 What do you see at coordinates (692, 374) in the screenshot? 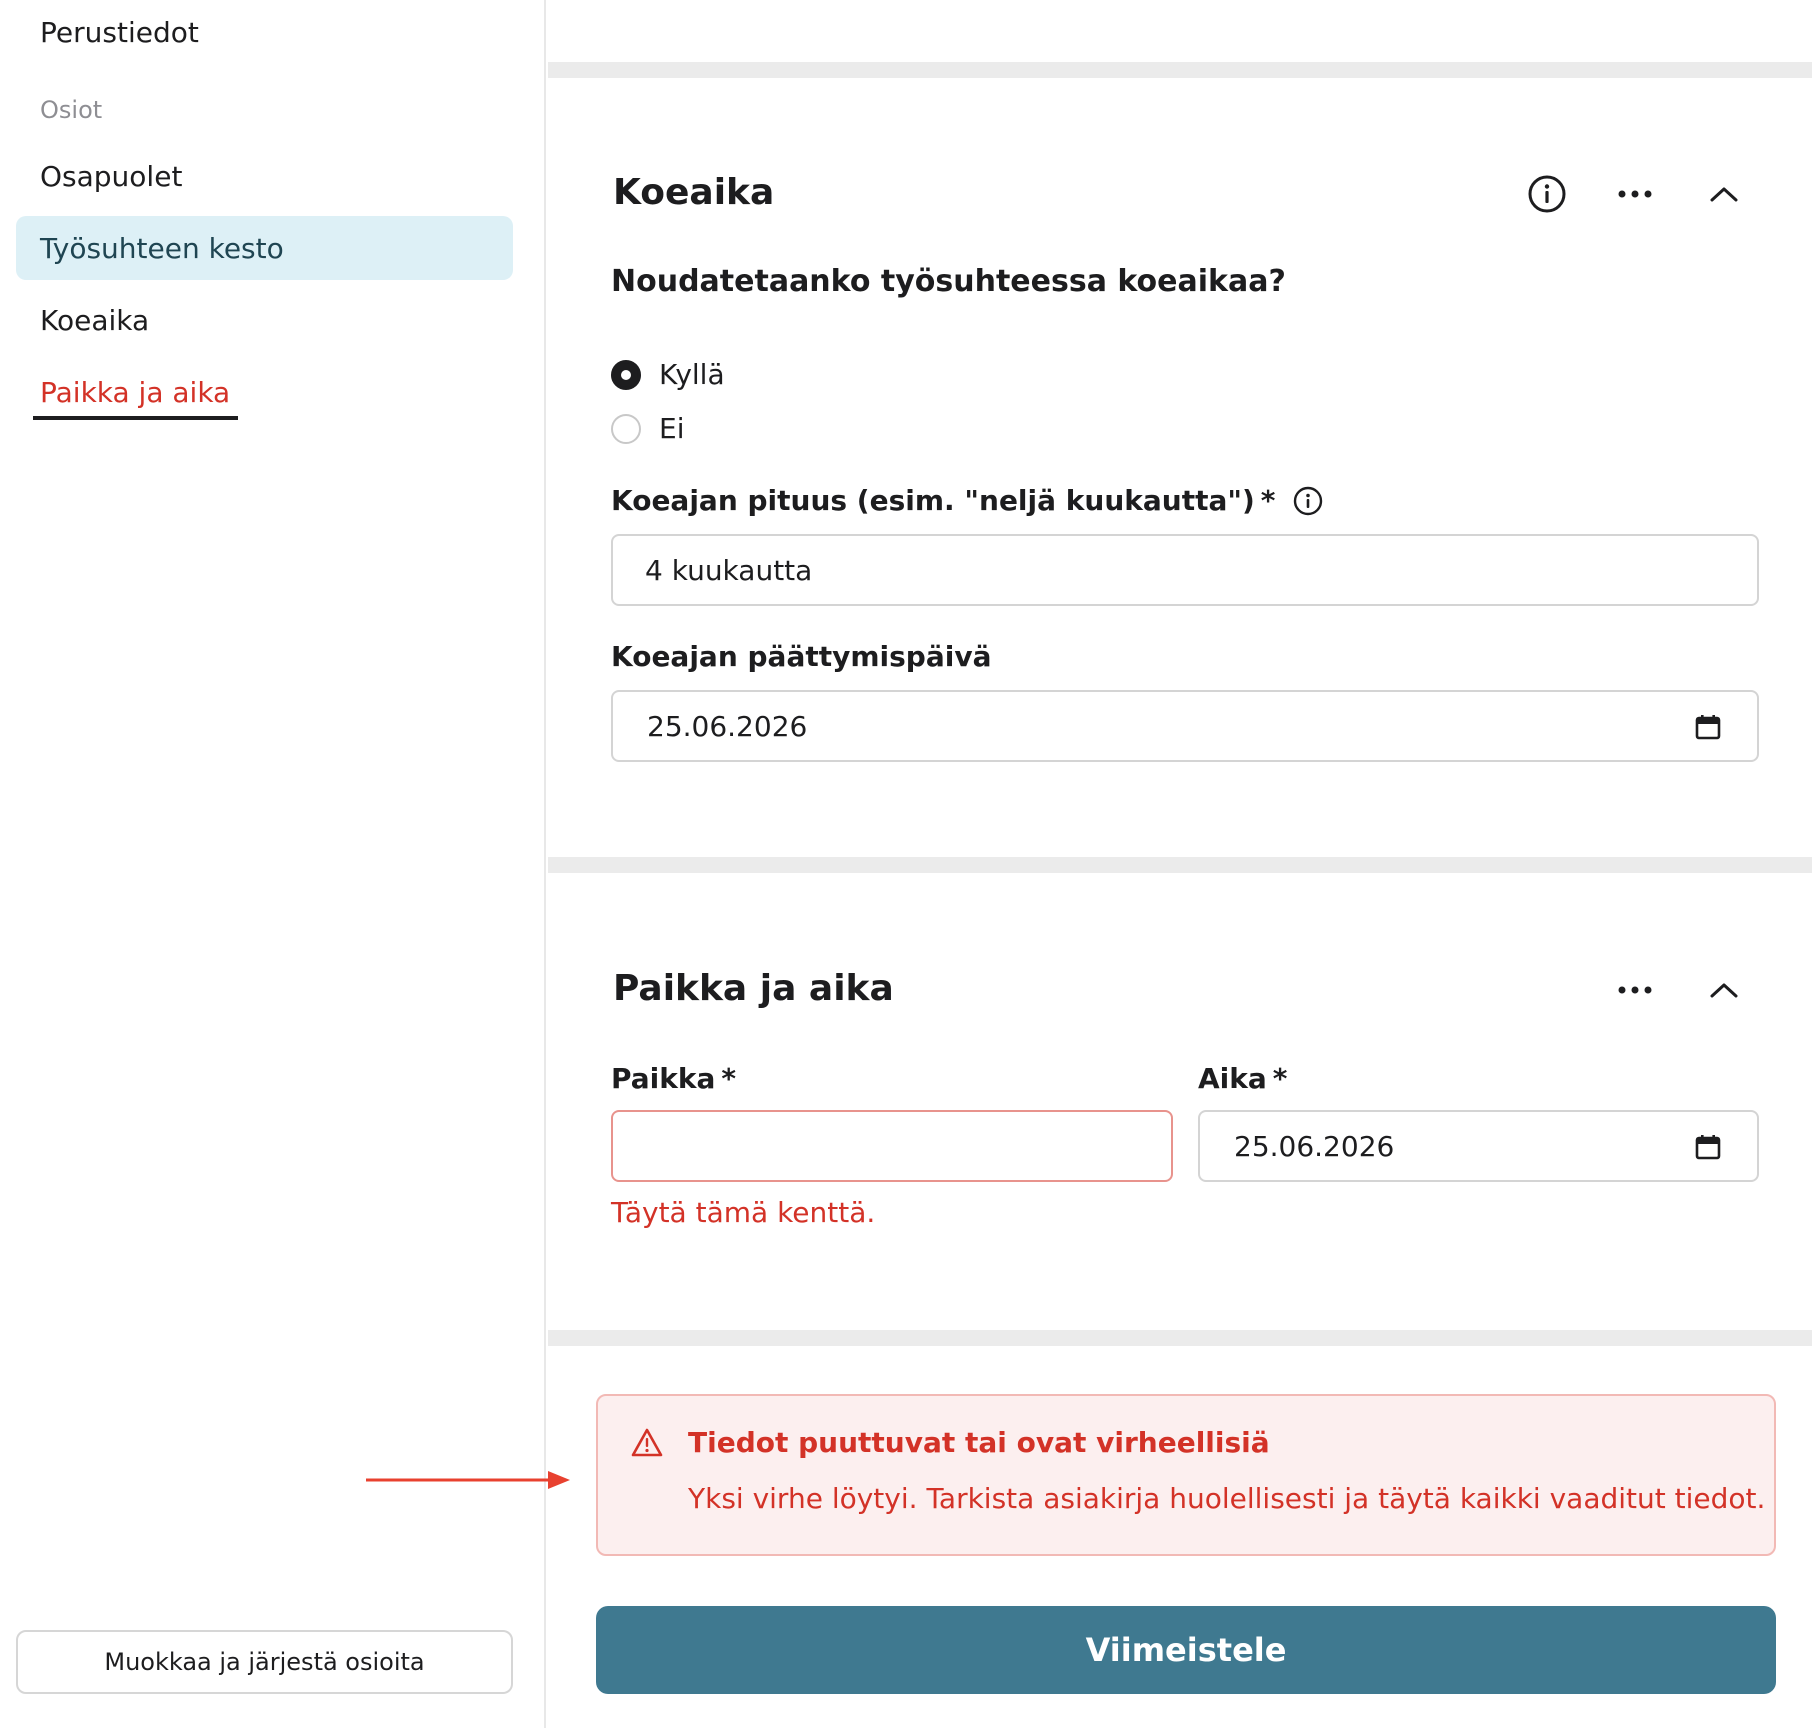
I see `radio-label: Kyllä` at bounding box center [692, 374].